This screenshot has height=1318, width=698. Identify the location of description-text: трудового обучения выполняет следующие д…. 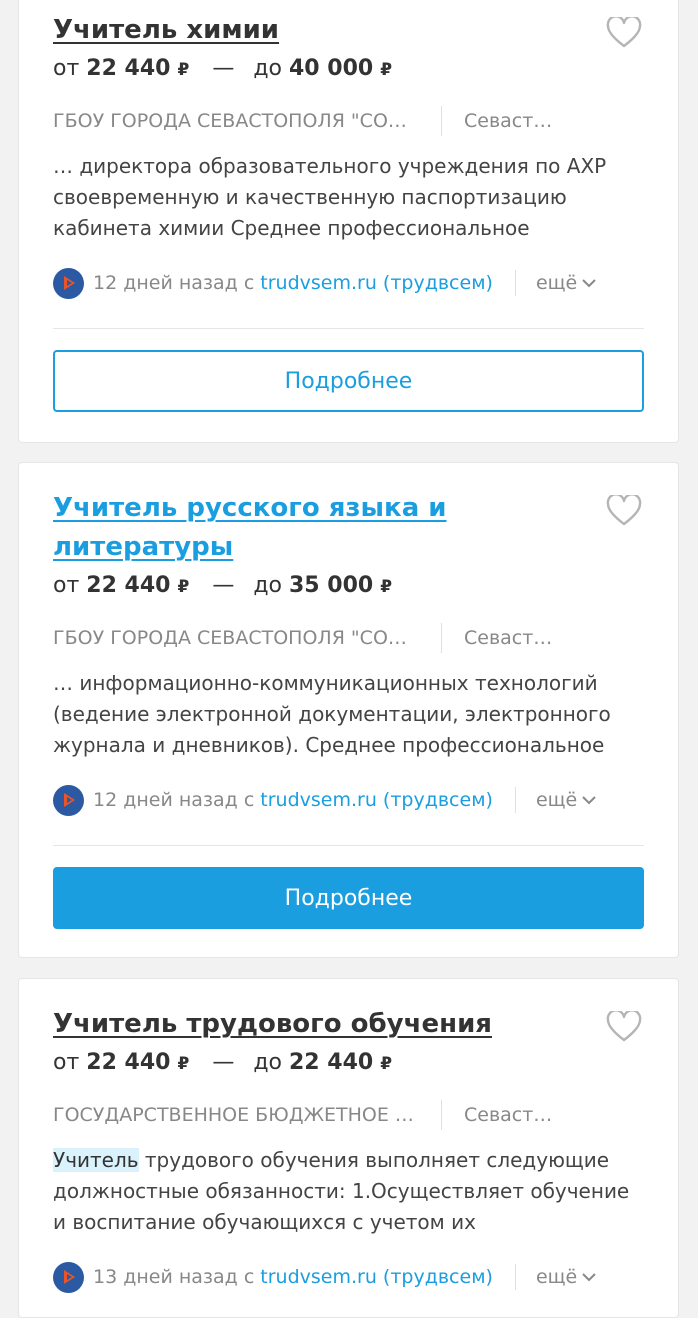
(341, 1191).